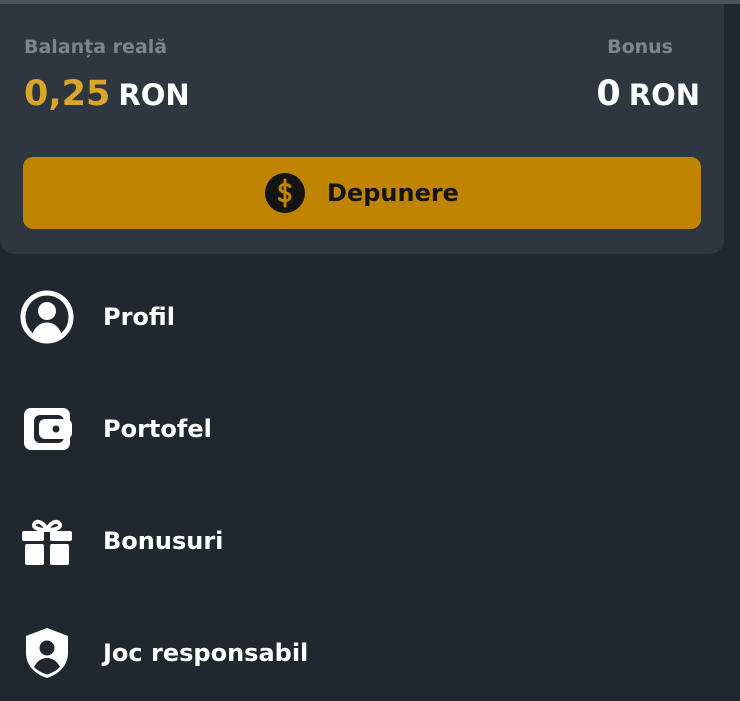 This screenshot has height=701, width=740. Describe the element at coordinates (370, 541) in the screenshot. I see `menu-item-bonusuri: Bonusuri` at that location.